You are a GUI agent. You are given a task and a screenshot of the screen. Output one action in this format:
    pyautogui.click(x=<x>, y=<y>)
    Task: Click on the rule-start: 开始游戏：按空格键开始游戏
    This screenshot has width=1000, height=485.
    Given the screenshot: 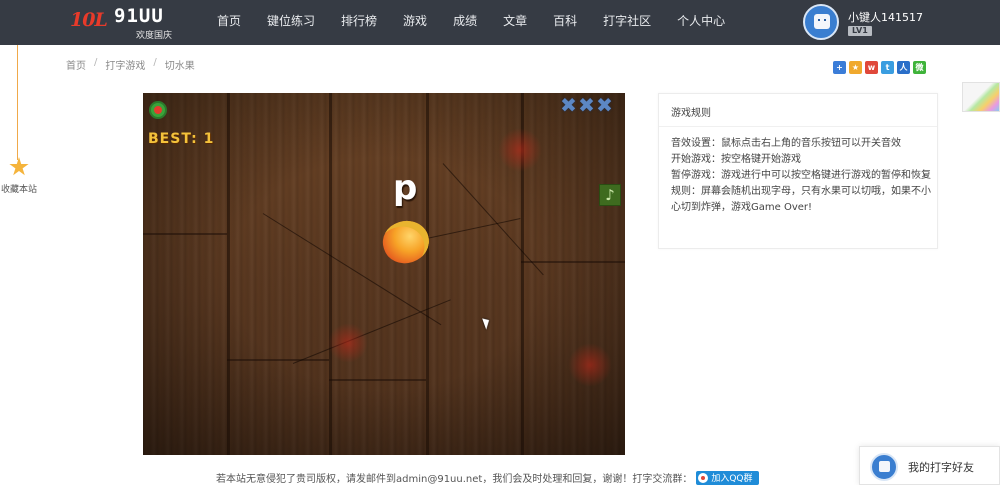 What is the action you would take?
    pyautogui.click(x=736, y=159)
    